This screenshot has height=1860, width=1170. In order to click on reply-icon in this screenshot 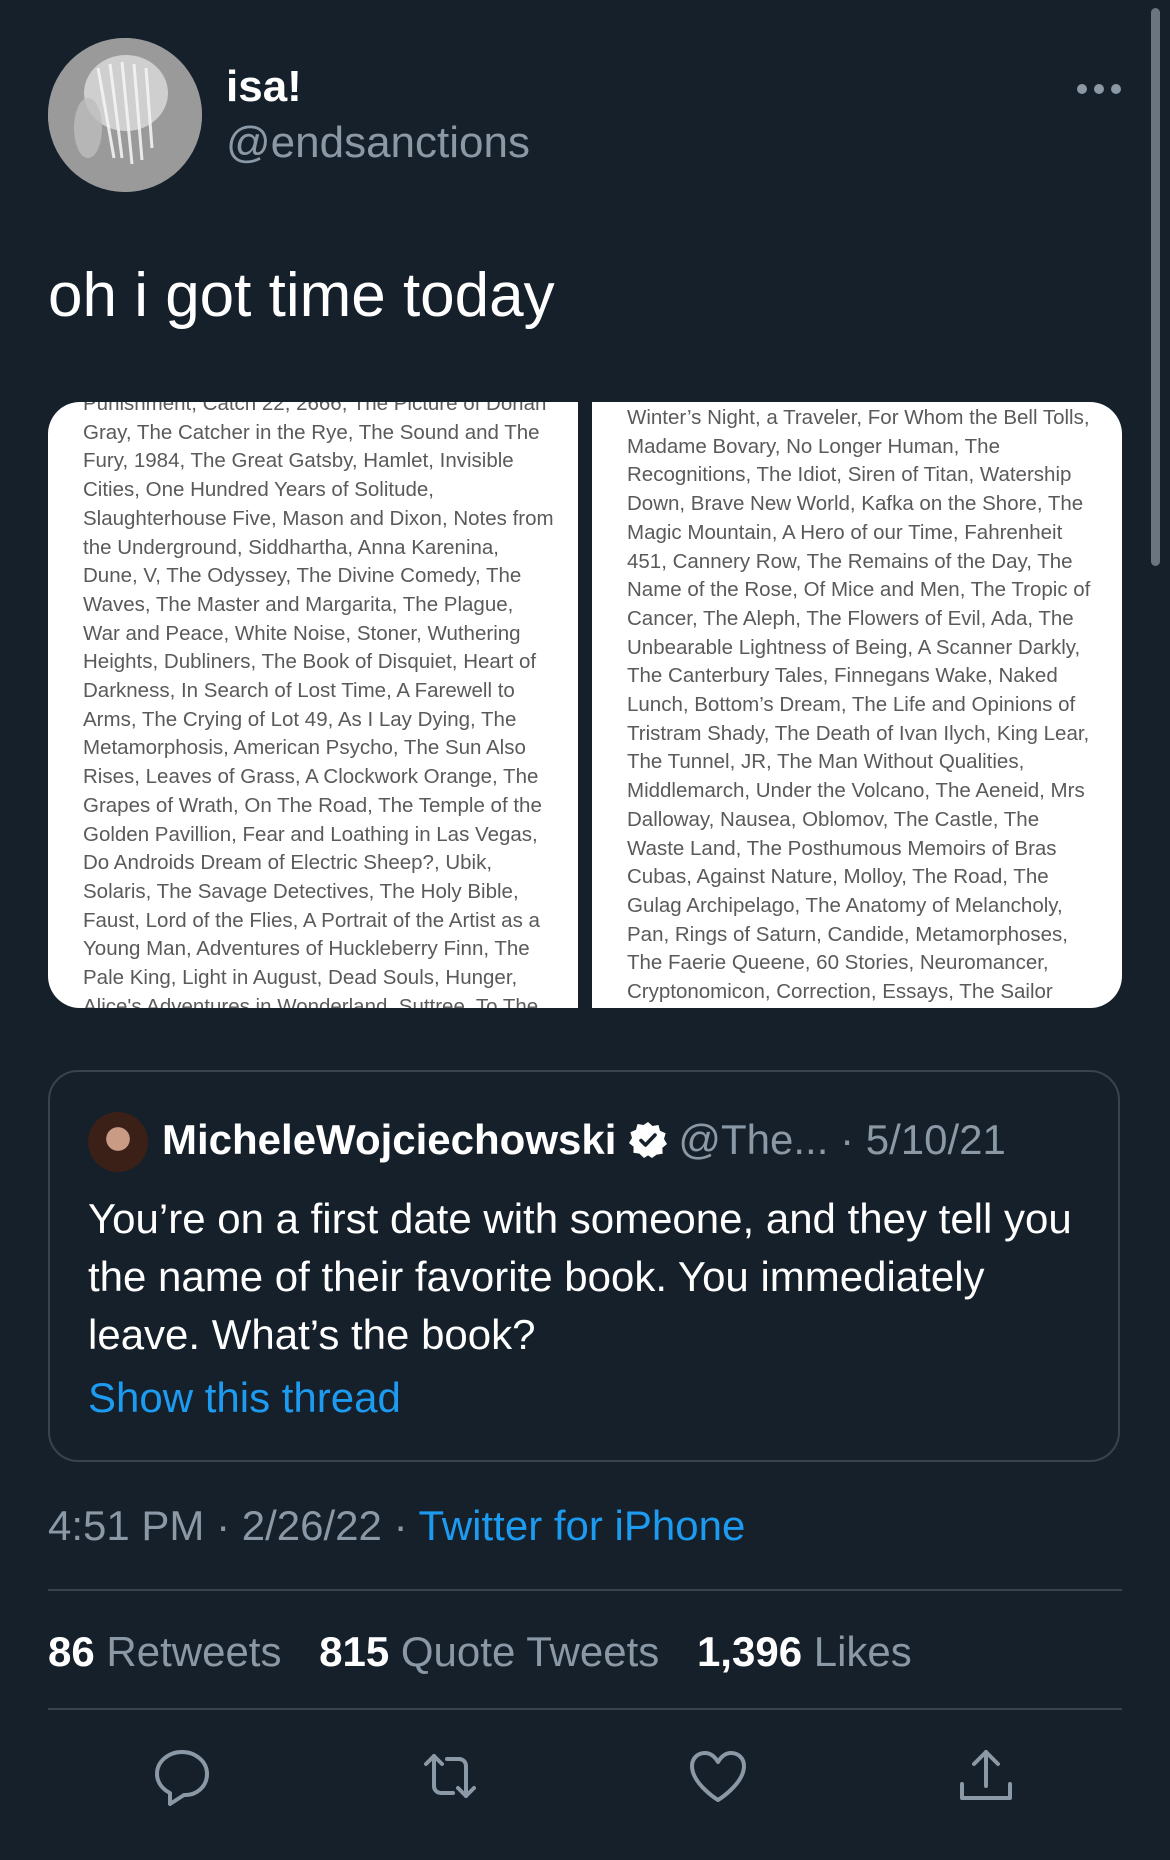, I will do `click(184, 1776)`.